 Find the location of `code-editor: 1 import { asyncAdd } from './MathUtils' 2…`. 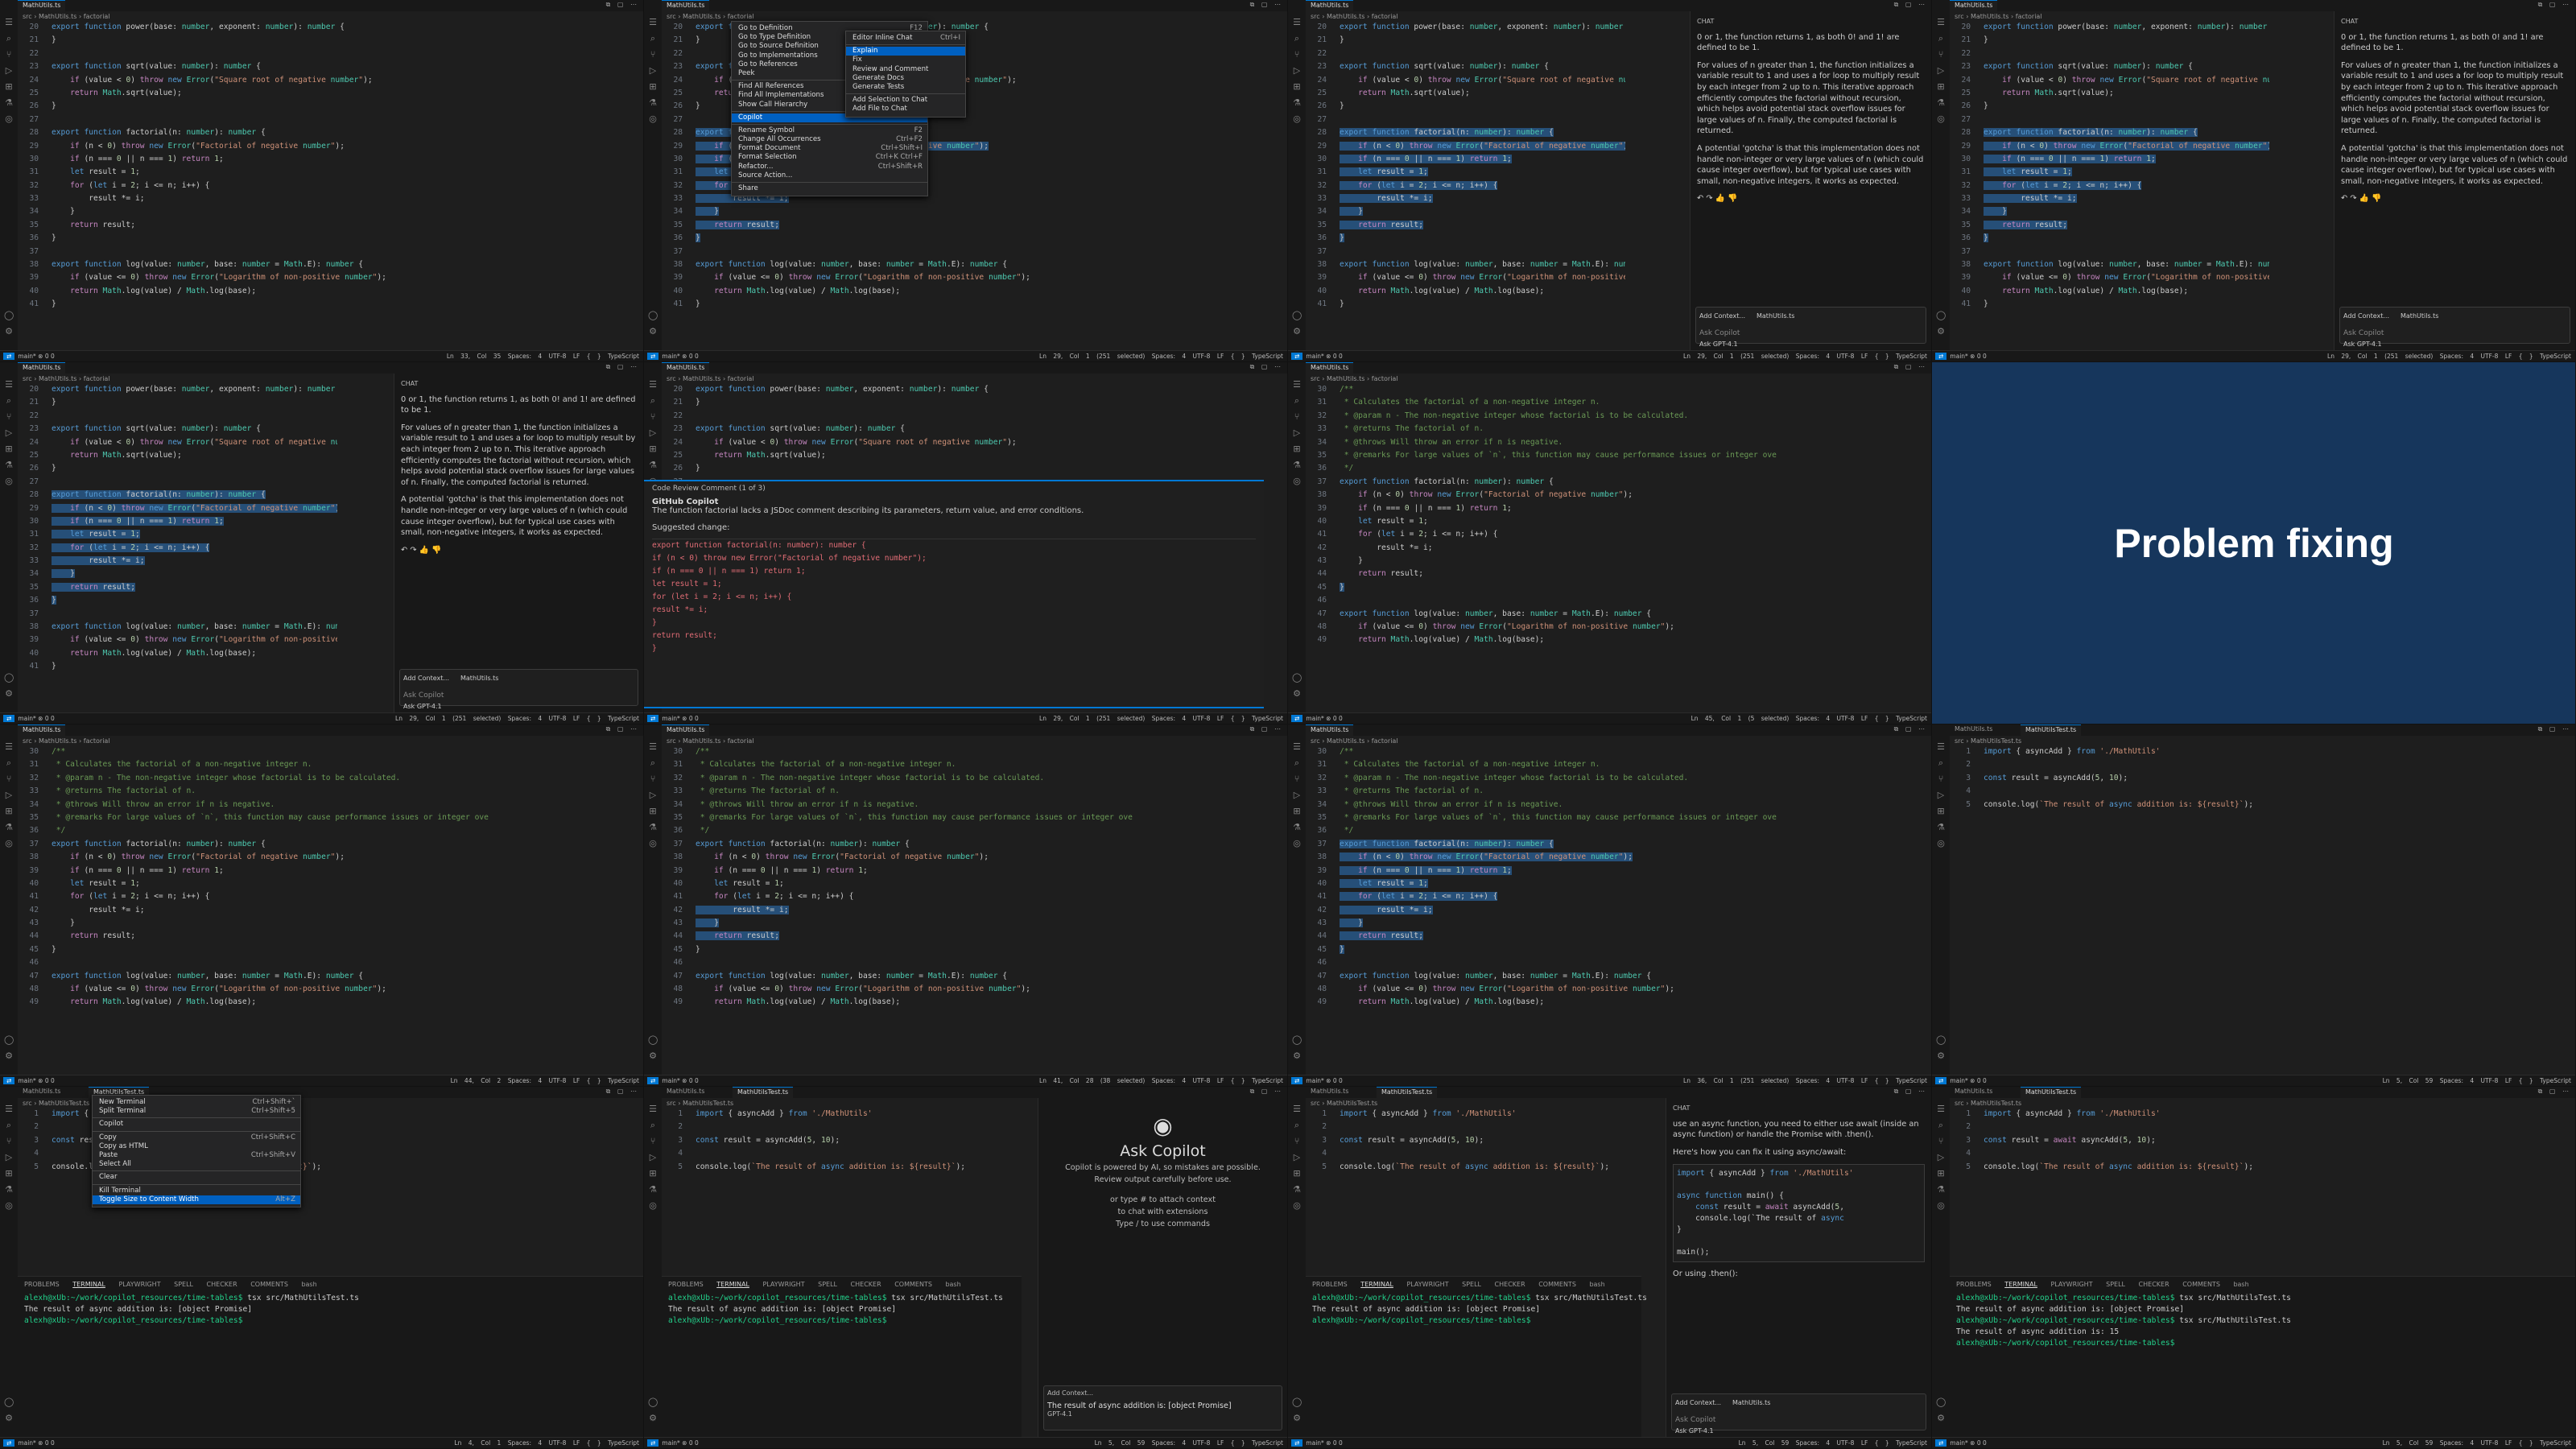

code-editor: 1 import { asyncAdd } from './MathUtils' 2… is located at coordinates (2262, 910).